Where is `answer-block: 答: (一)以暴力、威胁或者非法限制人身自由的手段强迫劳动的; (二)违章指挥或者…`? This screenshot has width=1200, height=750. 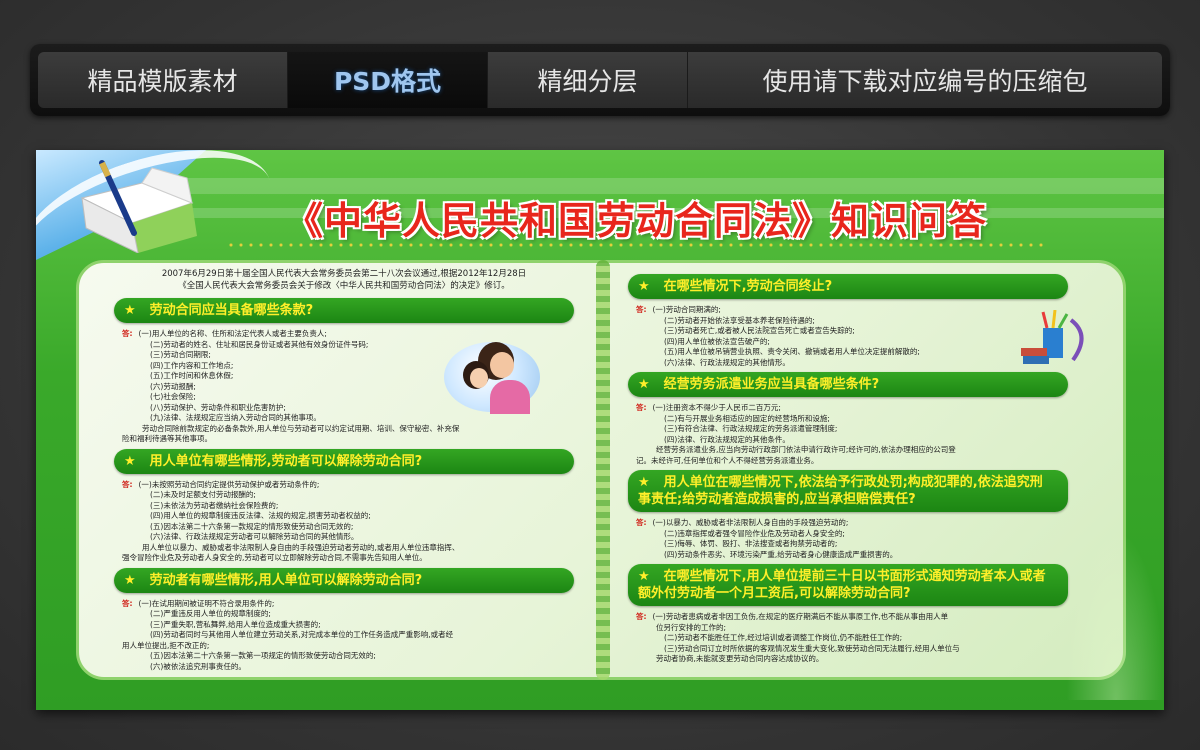 answer-block: 答: (一)以暴力、威胁或者非法限制人身自由的手段强迫劳动的; (二)违章指挥或者… is located at coordinates (848, 539).